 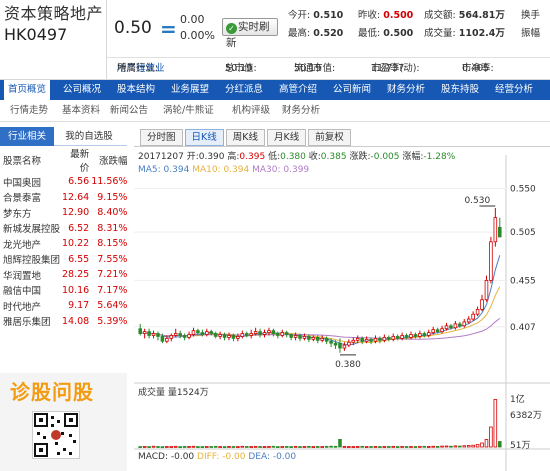 What do you see at coordinates (31, 244) in the screenshot?
I see `stock-row-name: 龙光地产` at bounding box center [31, 244].